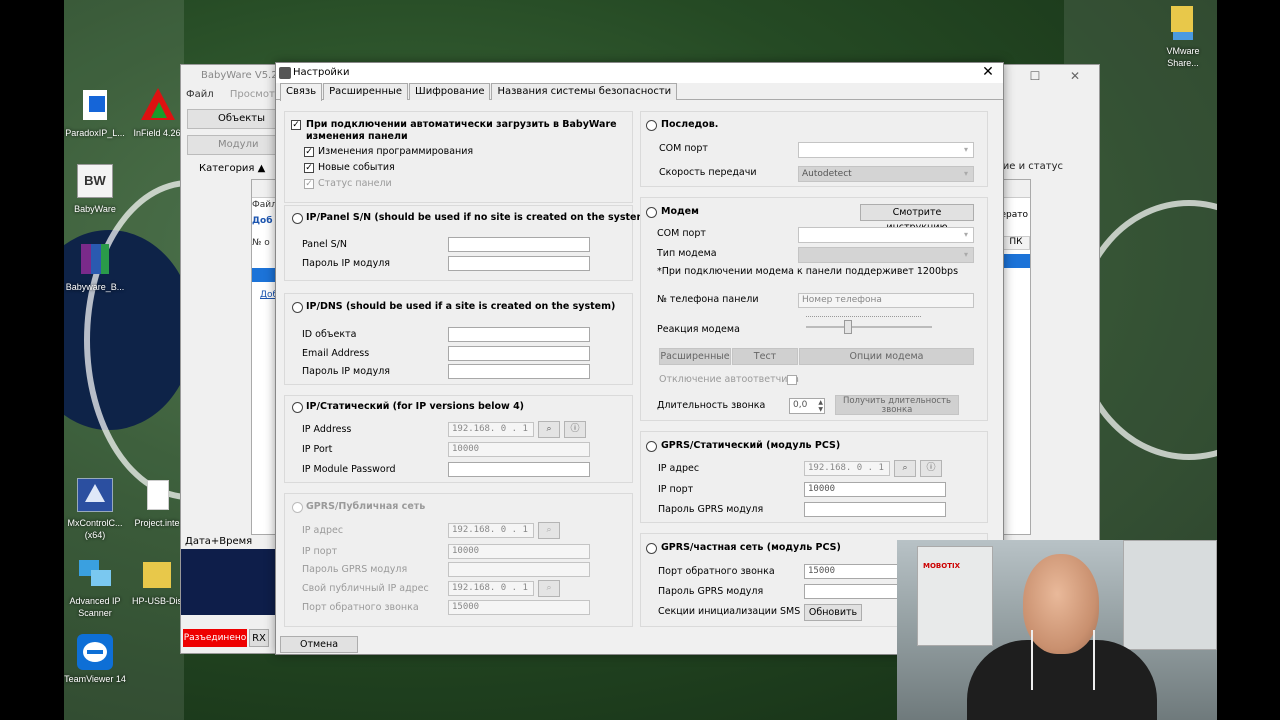  I want to click on desktop-icon-babyware: BW BabyWare, so click(95, 189).